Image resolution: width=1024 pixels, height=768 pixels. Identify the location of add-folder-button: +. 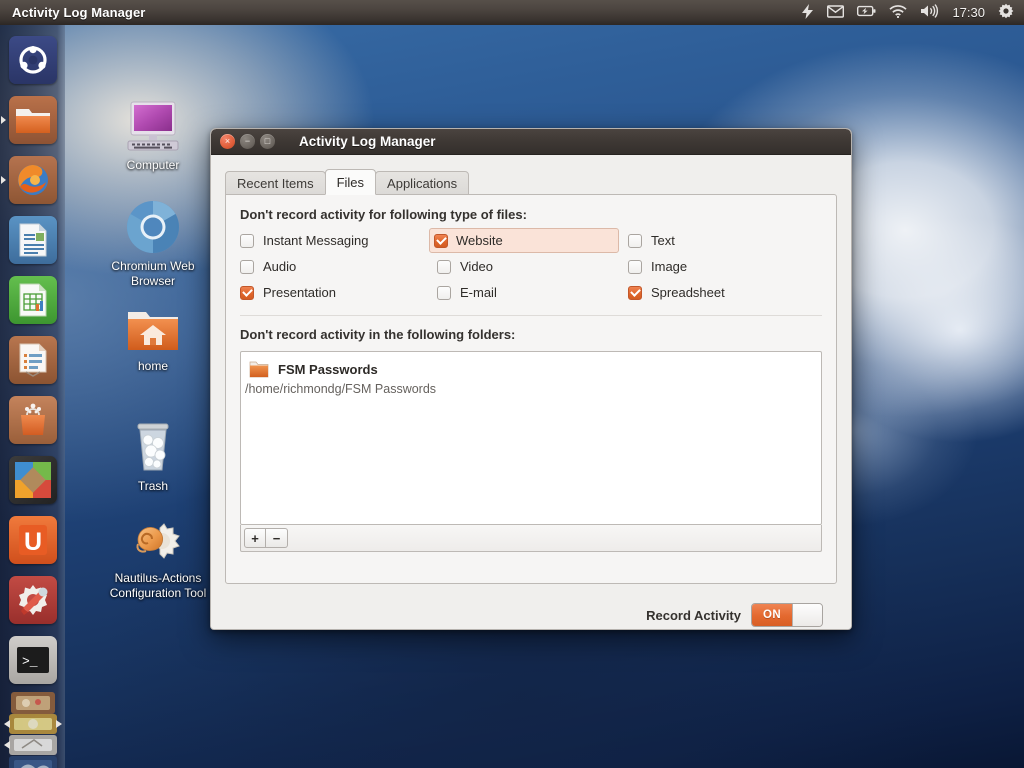
(255, 538).